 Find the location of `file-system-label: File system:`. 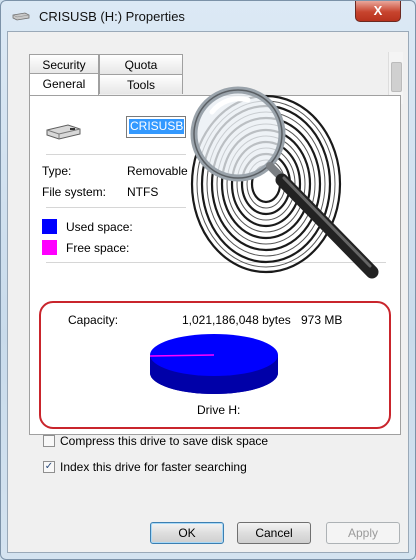

file-system-label: File system: is located at coordinates (74, 192).